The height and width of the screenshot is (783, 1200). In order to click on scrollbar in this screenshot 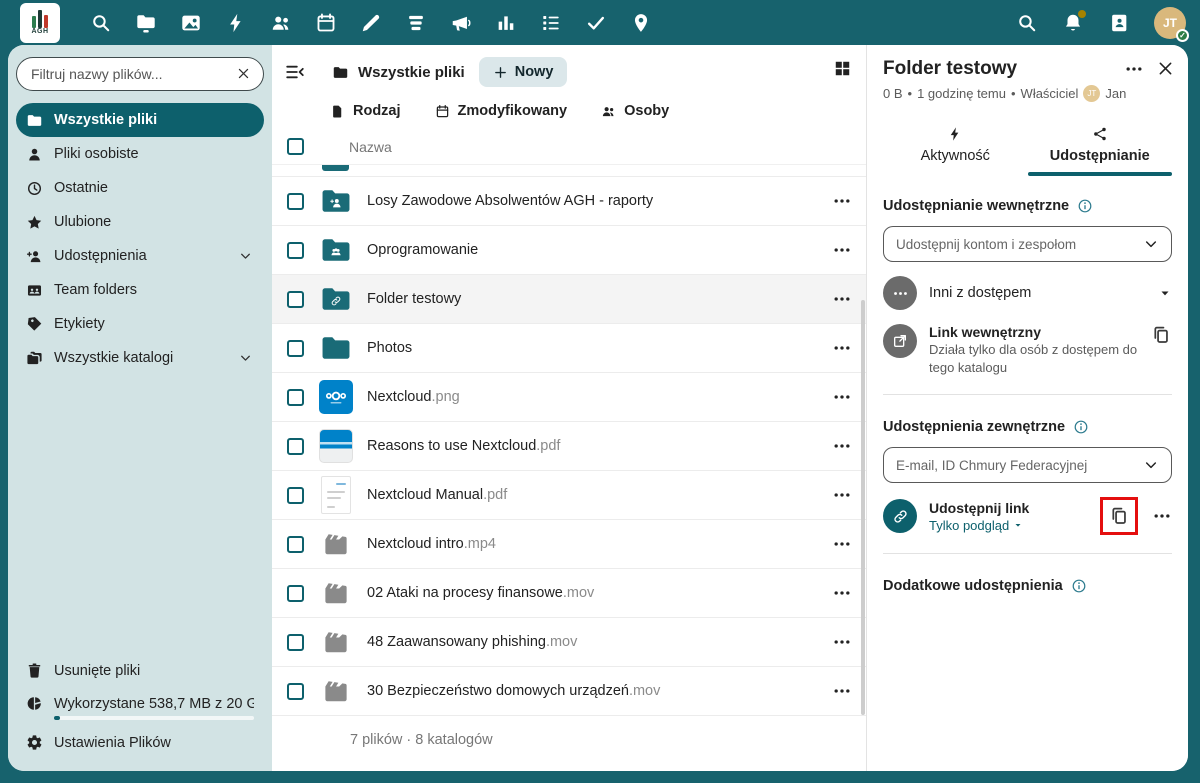, I will do `click(863, 507)`.